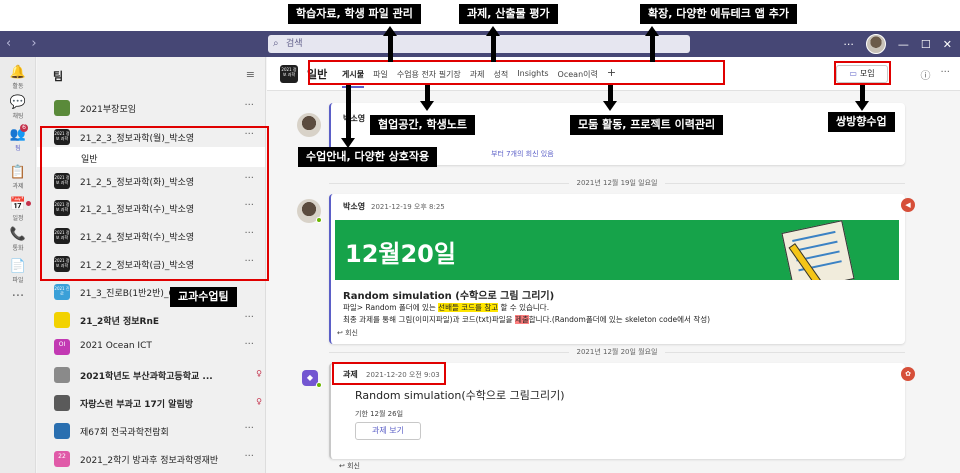  What do you see at coordinates (522, 154) in the screenshot?
I see `replies-link: 부터 7개의 회신 있음` at bounding box center [522, 154].